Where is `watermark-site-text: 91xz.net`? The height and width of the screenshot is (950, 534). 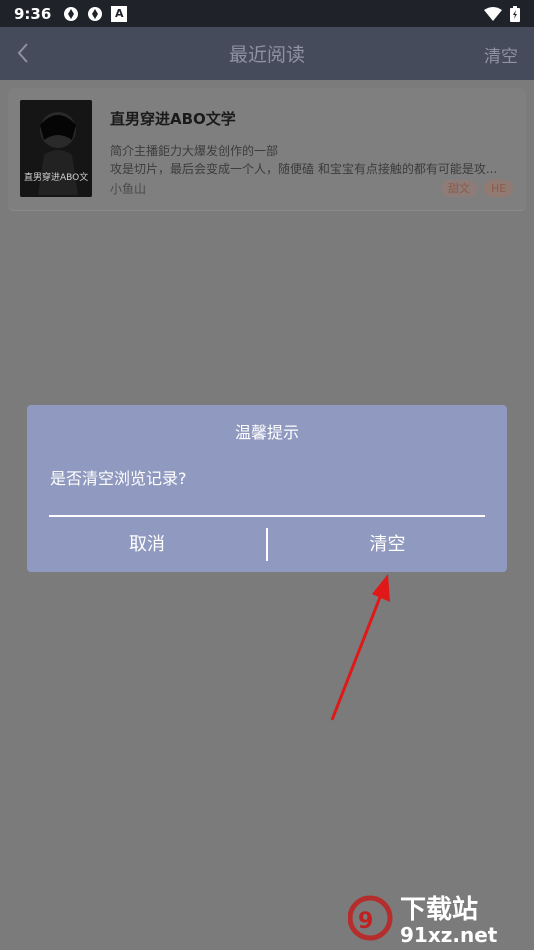 watermark-site-text: 91xz.net is located at coordinates (449, 934).